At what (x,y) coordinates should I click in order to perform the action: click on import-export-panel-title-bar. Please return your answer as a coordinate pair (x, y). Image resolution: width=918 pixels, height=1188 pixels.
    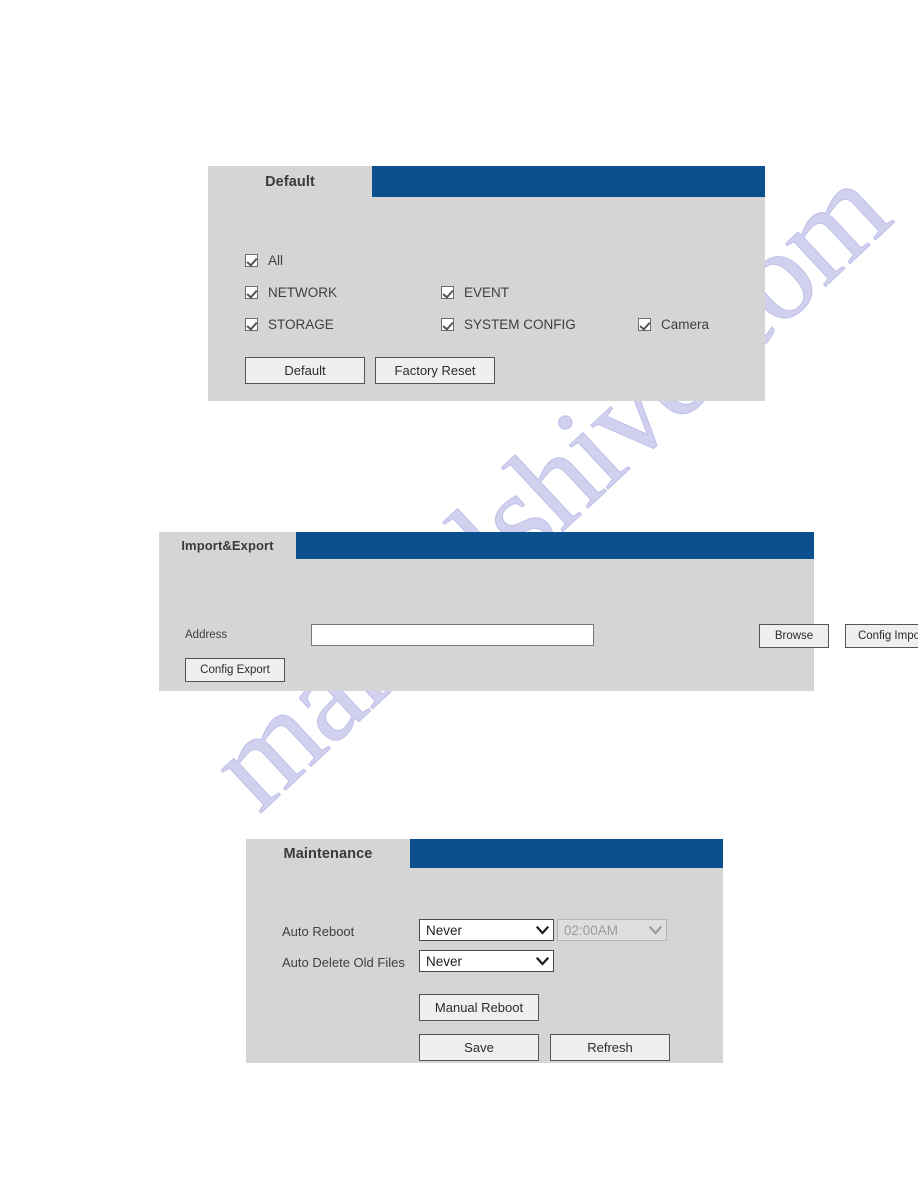
    Looking at the image, I should click on (555, 545).